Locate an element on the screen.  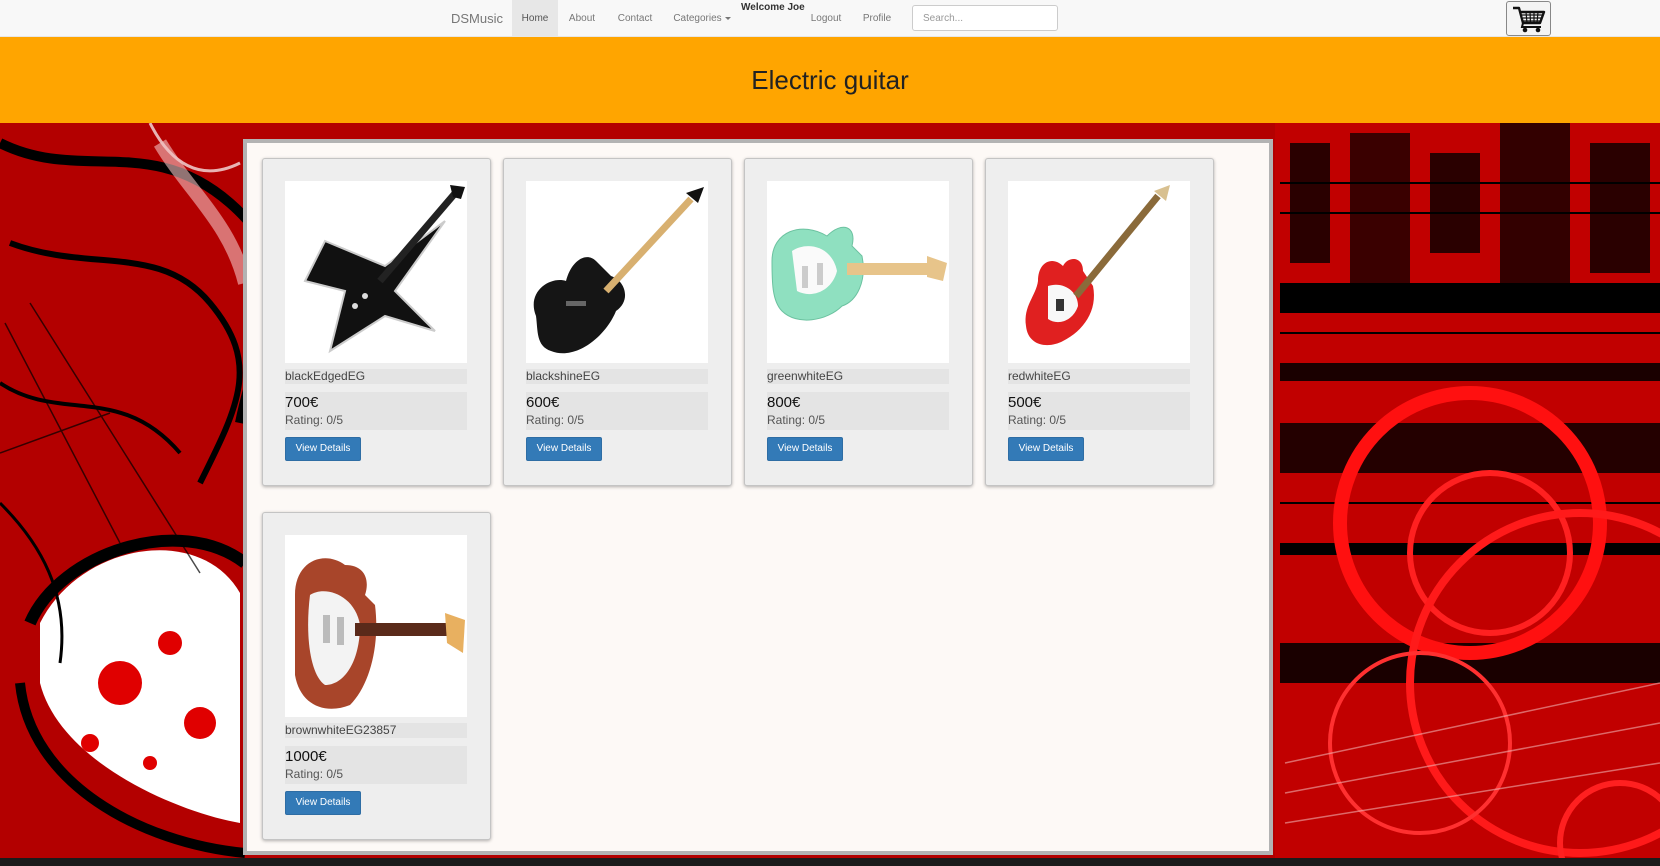
shopping-cart-icon is located at coordinates (1528, 19).